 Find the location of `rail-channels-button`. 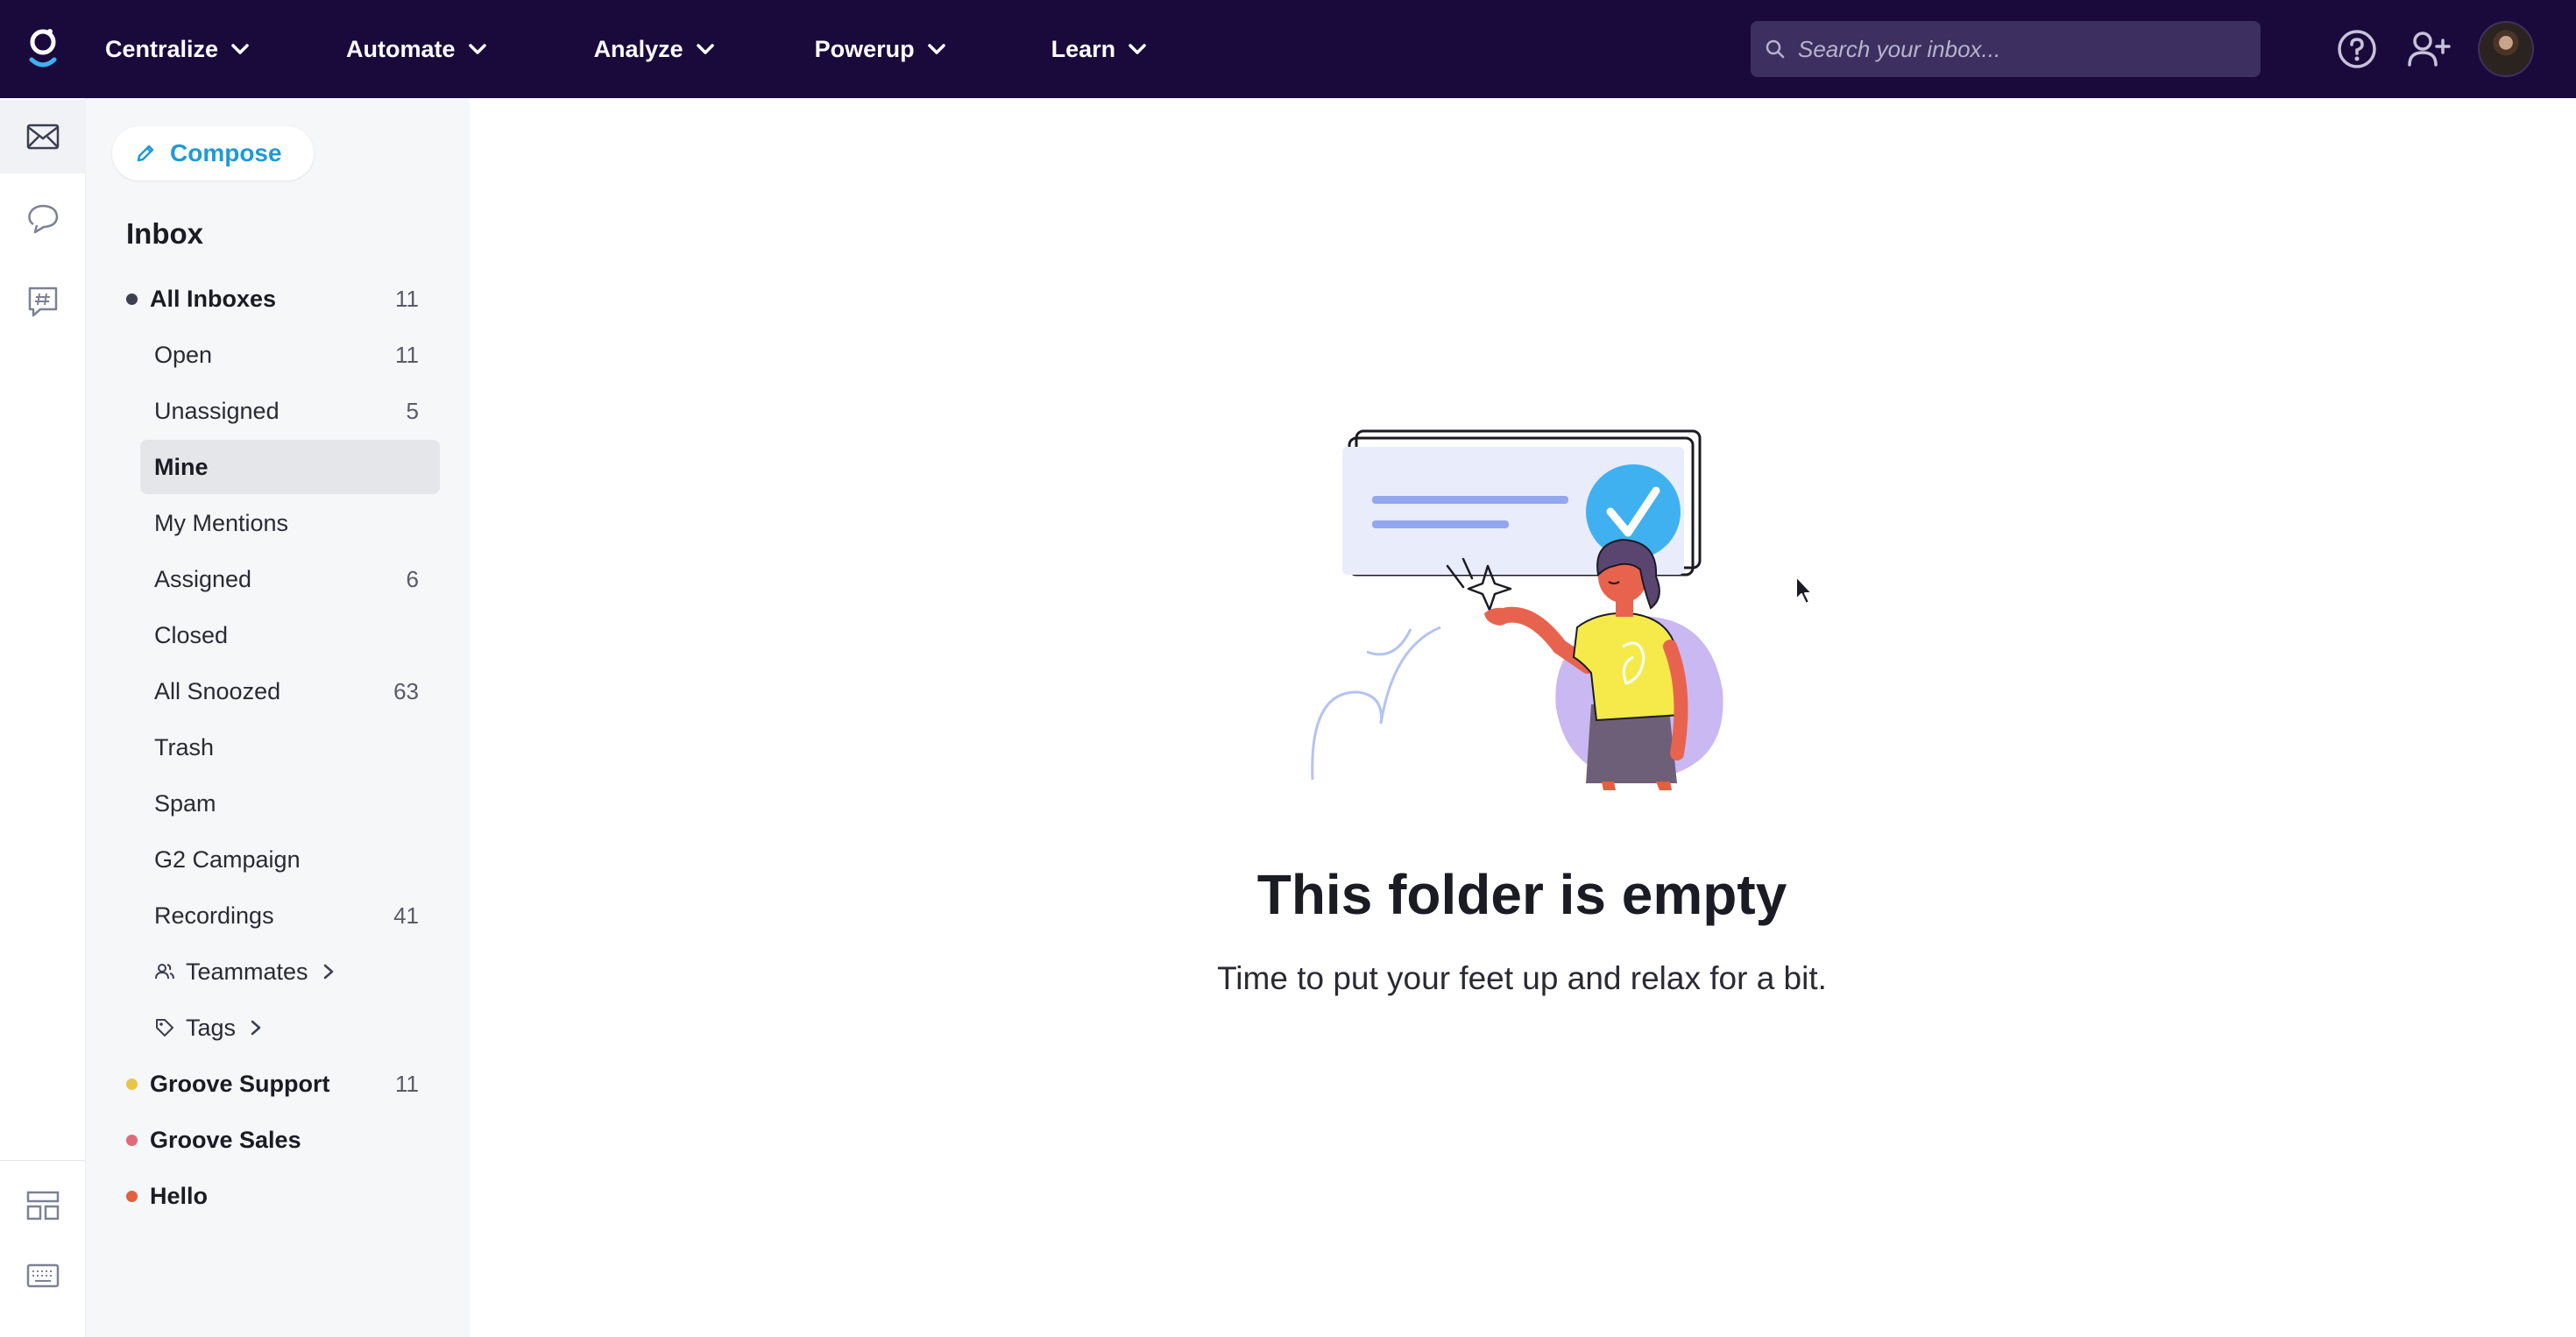

rail-channels-button is located at coordinates (43, 301).